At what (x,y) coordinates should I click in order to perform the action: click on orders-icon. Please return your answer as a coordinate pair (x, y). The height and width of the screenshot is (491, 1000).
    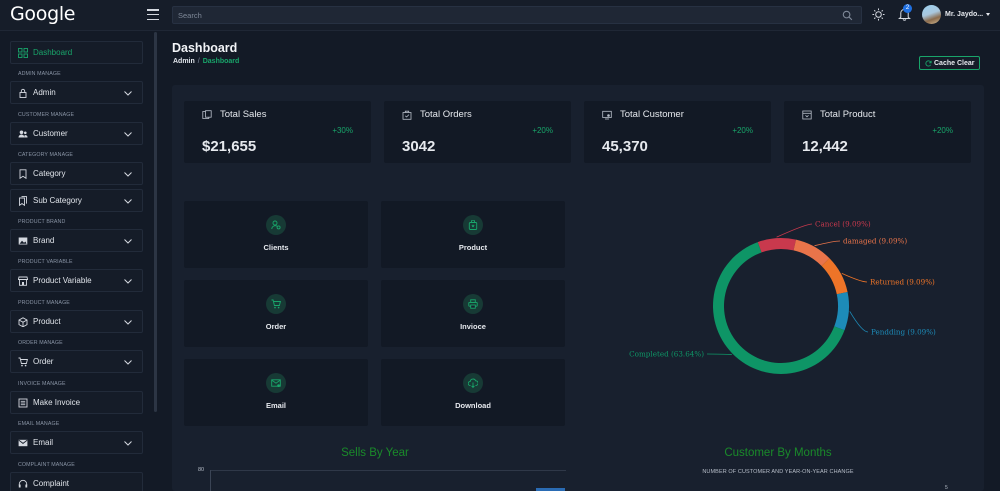
    Looking at the image, I should click on (407, 115).